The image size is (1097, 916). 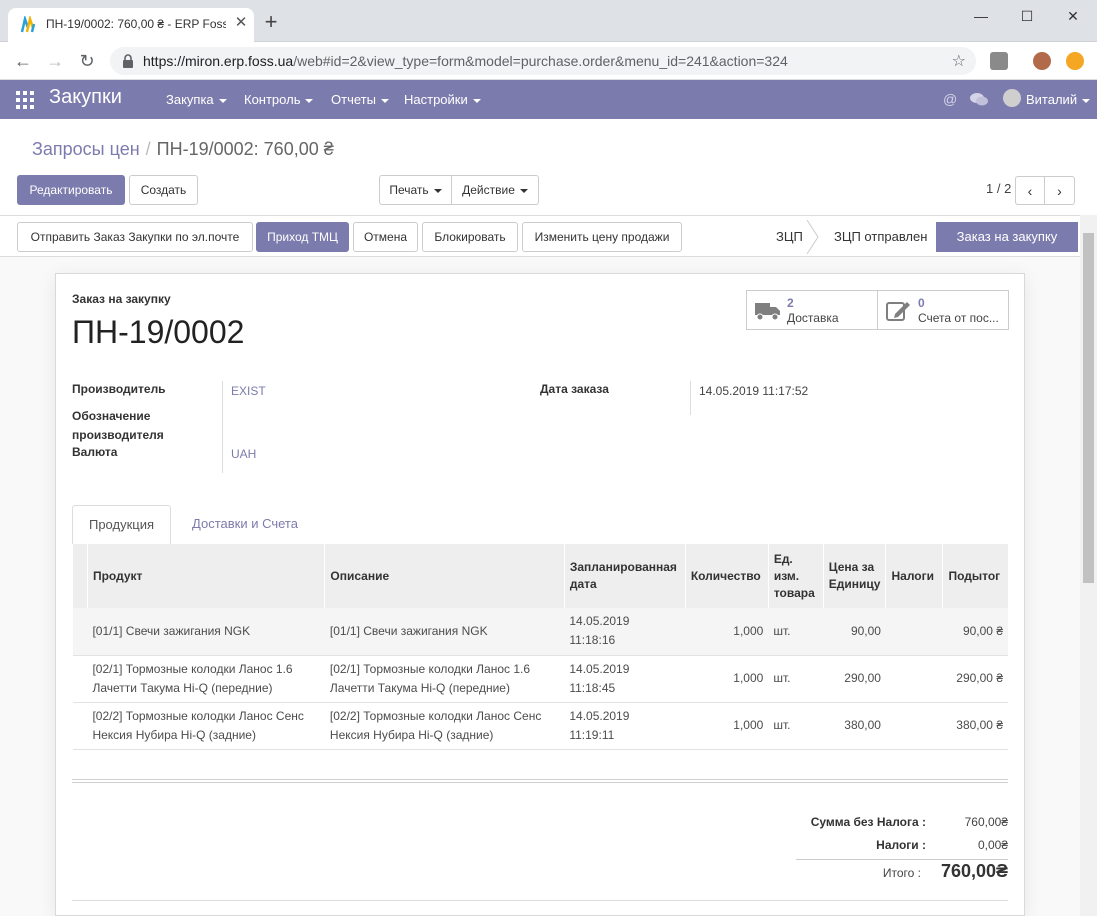 I want to click on menu-reports: Отчеты, so click(x=360, y=99).